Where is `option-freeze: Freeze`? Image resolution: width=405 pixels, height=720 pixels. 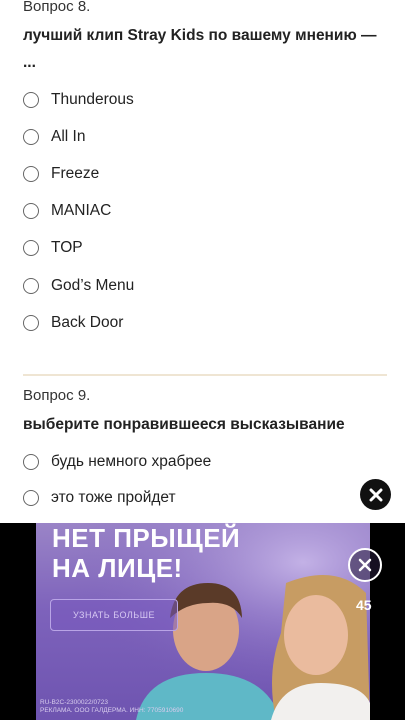 option-freeze: Freeze is located at coordinates (61, 174).